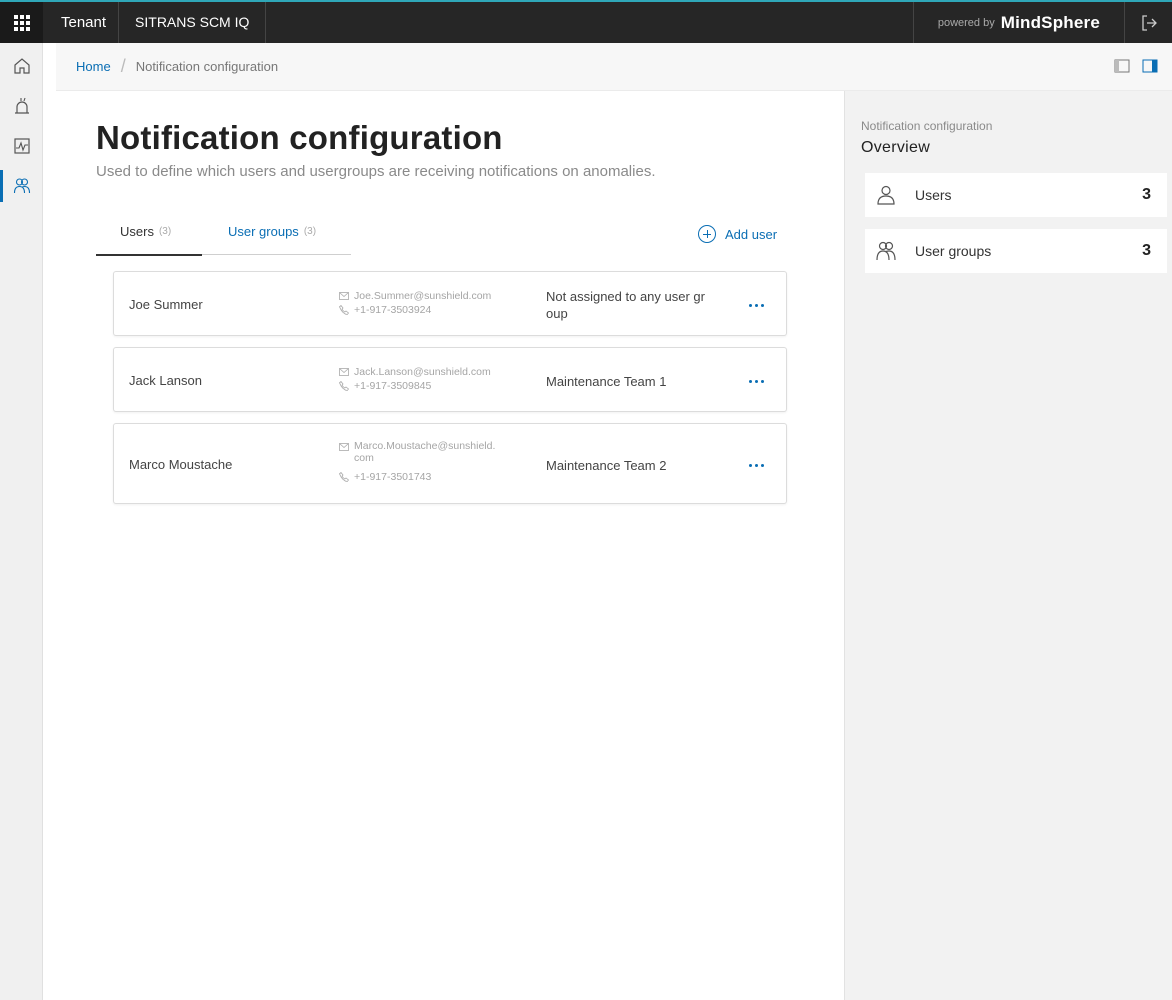 This screenshot has height=1000, width=1172. What do you see at coordinates (966, 22) in the screenshot?
I see `powered-by-text: powered by` at bounding box center [966, 22].